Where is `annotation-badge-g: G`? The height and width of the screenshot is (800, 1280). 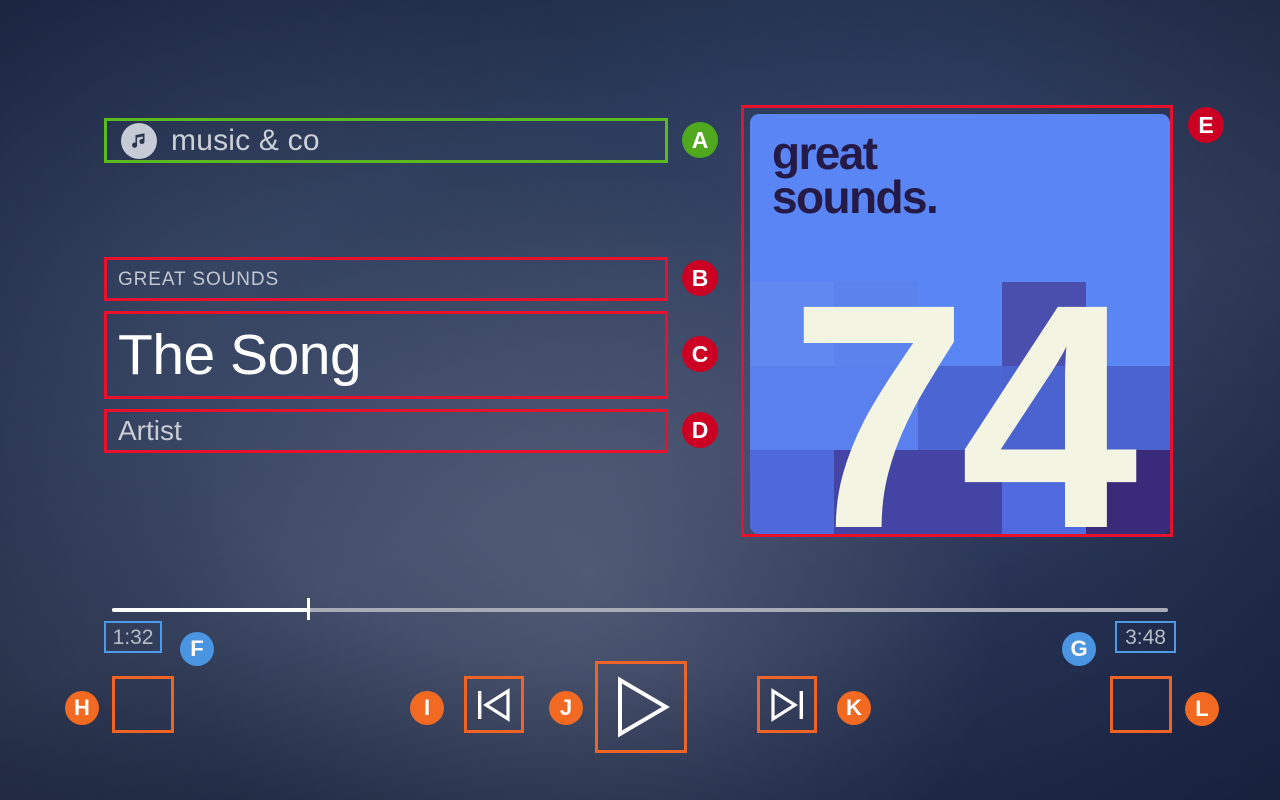 annotation-badge-g: G is located at coordinates (1079, 649).